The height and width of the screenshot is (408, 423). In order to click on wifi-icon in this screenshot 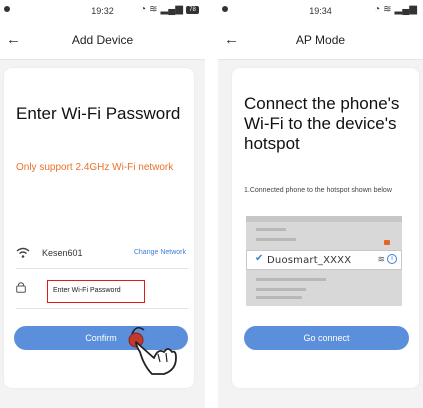, I will do `click(23, 252)`.